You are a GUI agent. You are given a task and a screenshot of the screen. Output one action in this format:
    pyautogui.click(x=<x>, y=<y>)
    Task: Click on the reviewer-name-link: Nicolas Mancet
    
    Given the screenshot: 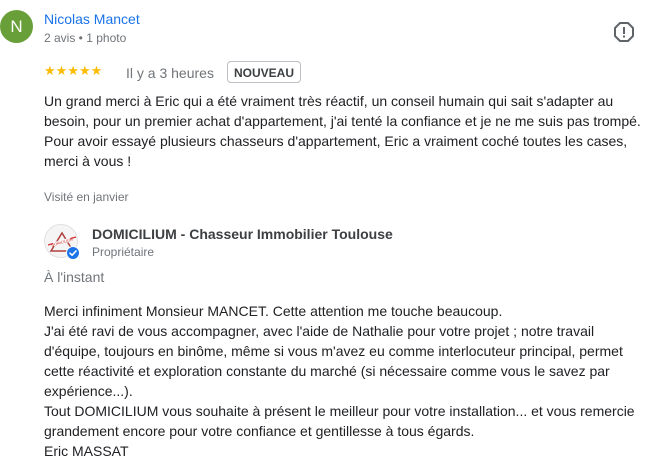 What is the action you would take?
    pyautogui.click(x=92, y=19)
    